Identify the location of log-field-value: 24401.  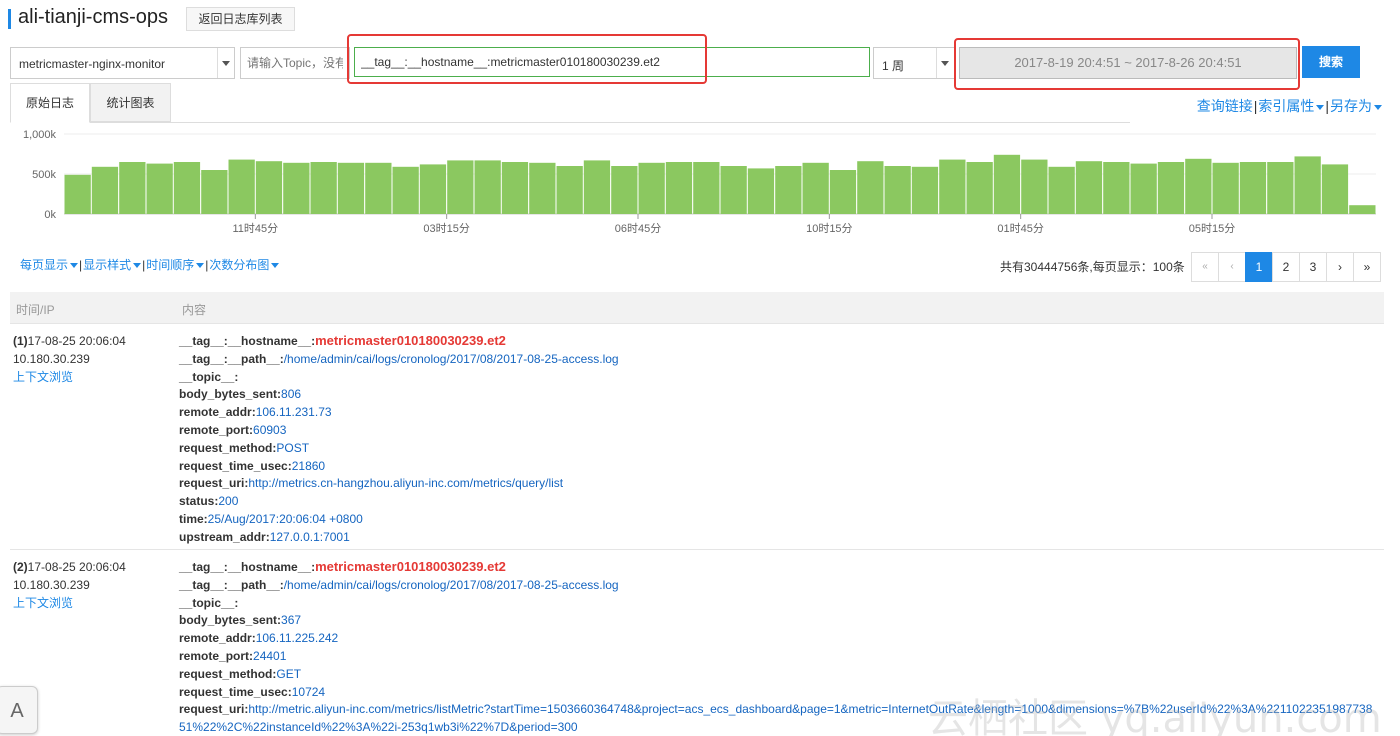
(269, 656).